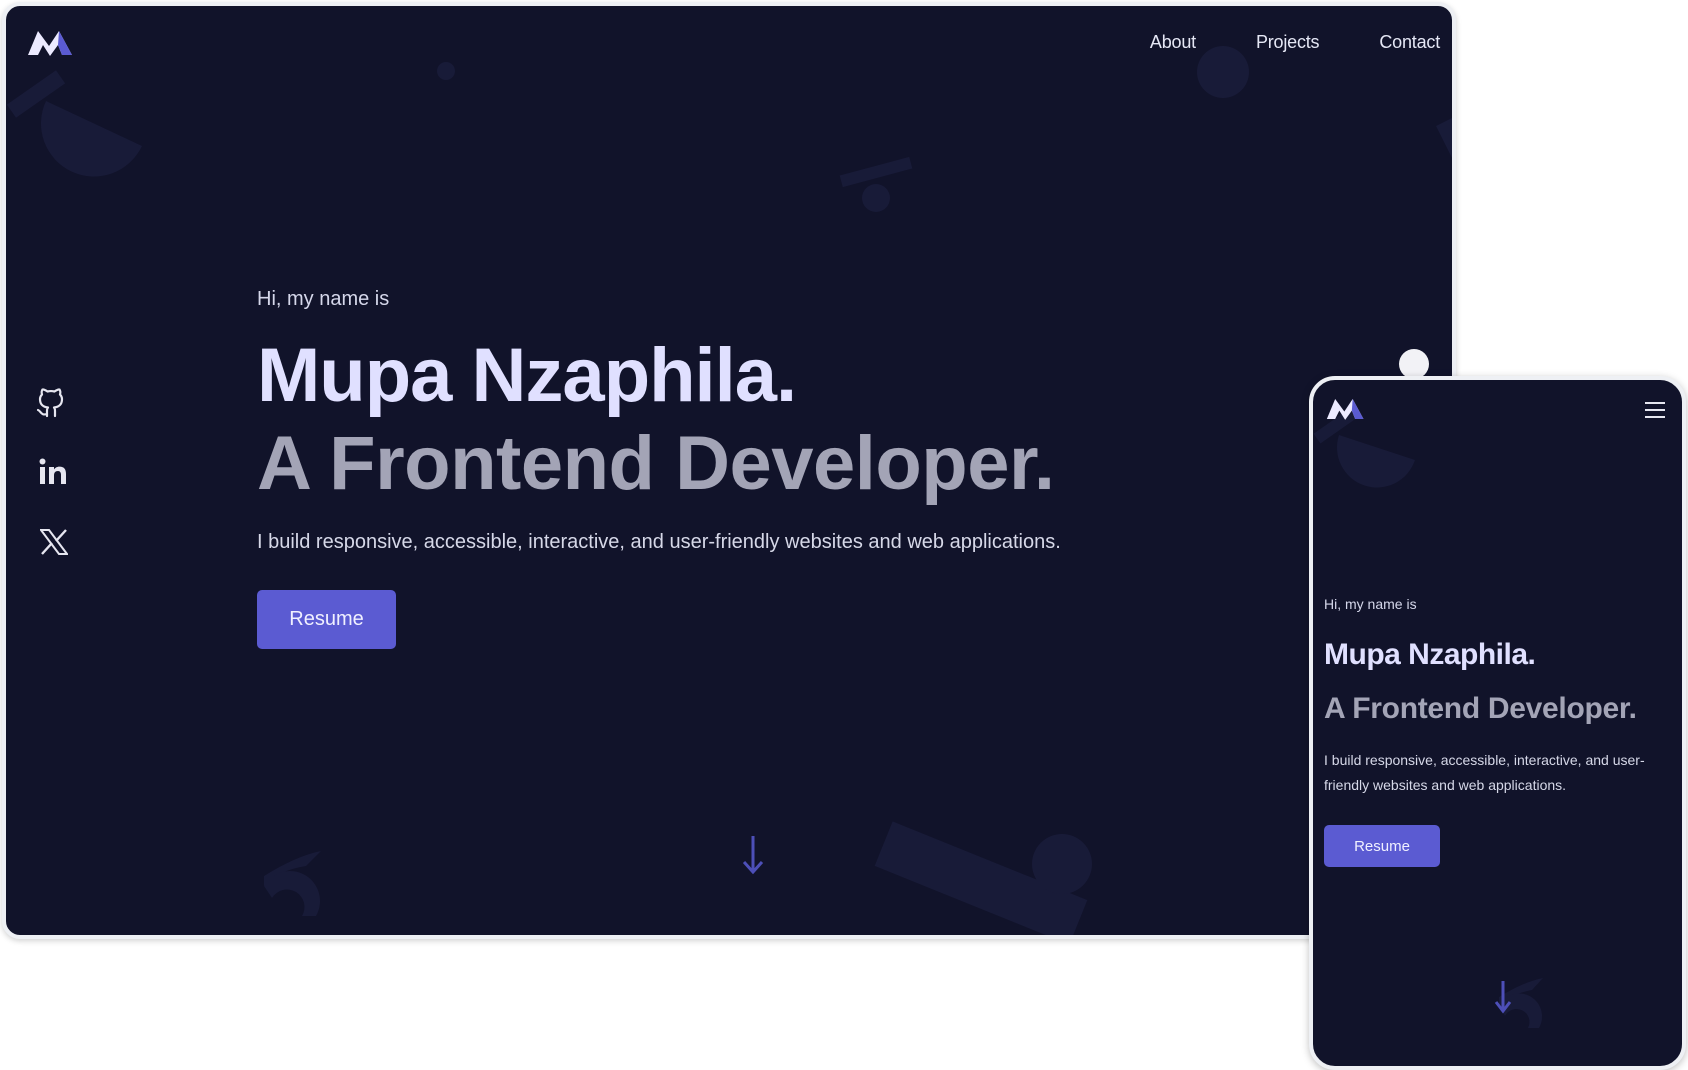  What do you see at coordinates (1445, 785) in the screenshot?
I see `hero-description-line: friendly websites and web applications.` at bounding box center [1445, 785].